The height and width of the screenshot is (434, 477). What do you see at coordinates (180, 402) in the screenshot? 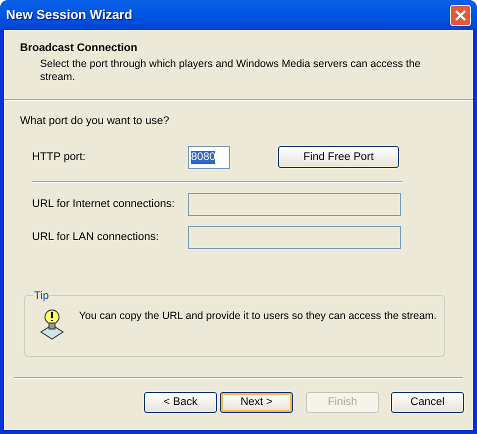
I see `wizard-button: < Back` at bounding box center [180, 402].